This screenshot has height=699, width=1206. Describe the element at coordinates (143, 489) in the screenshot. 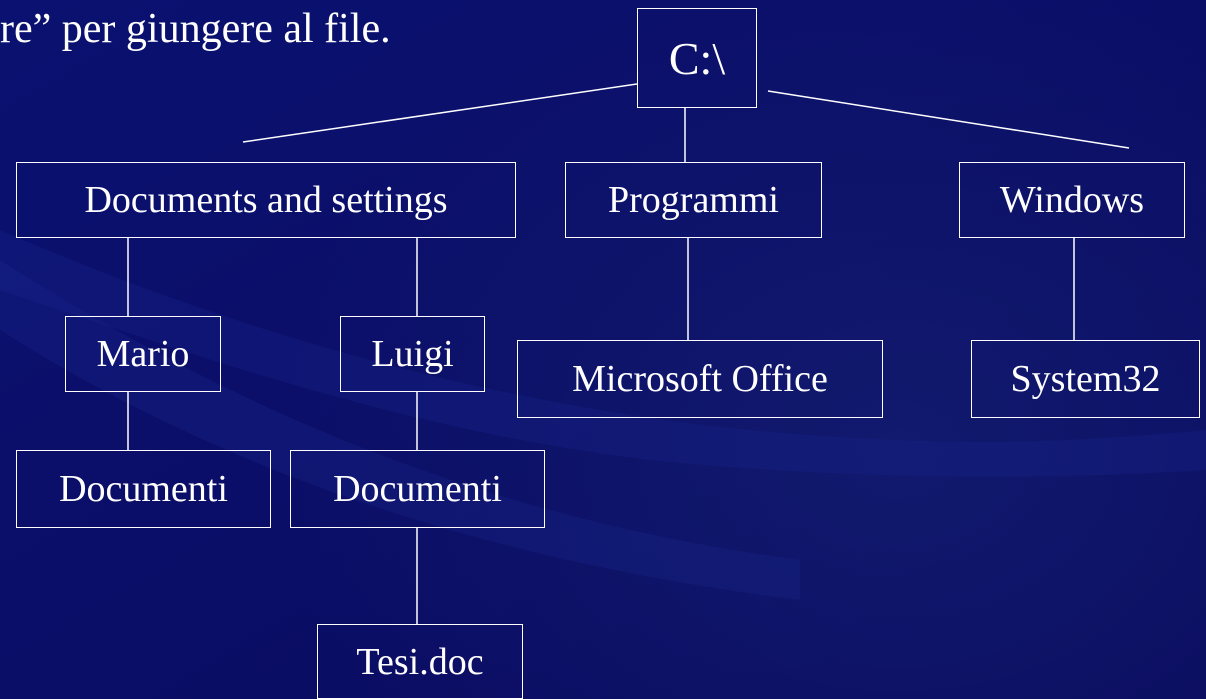

I see `tree-node-mario-documenti: Documenti` at that location.